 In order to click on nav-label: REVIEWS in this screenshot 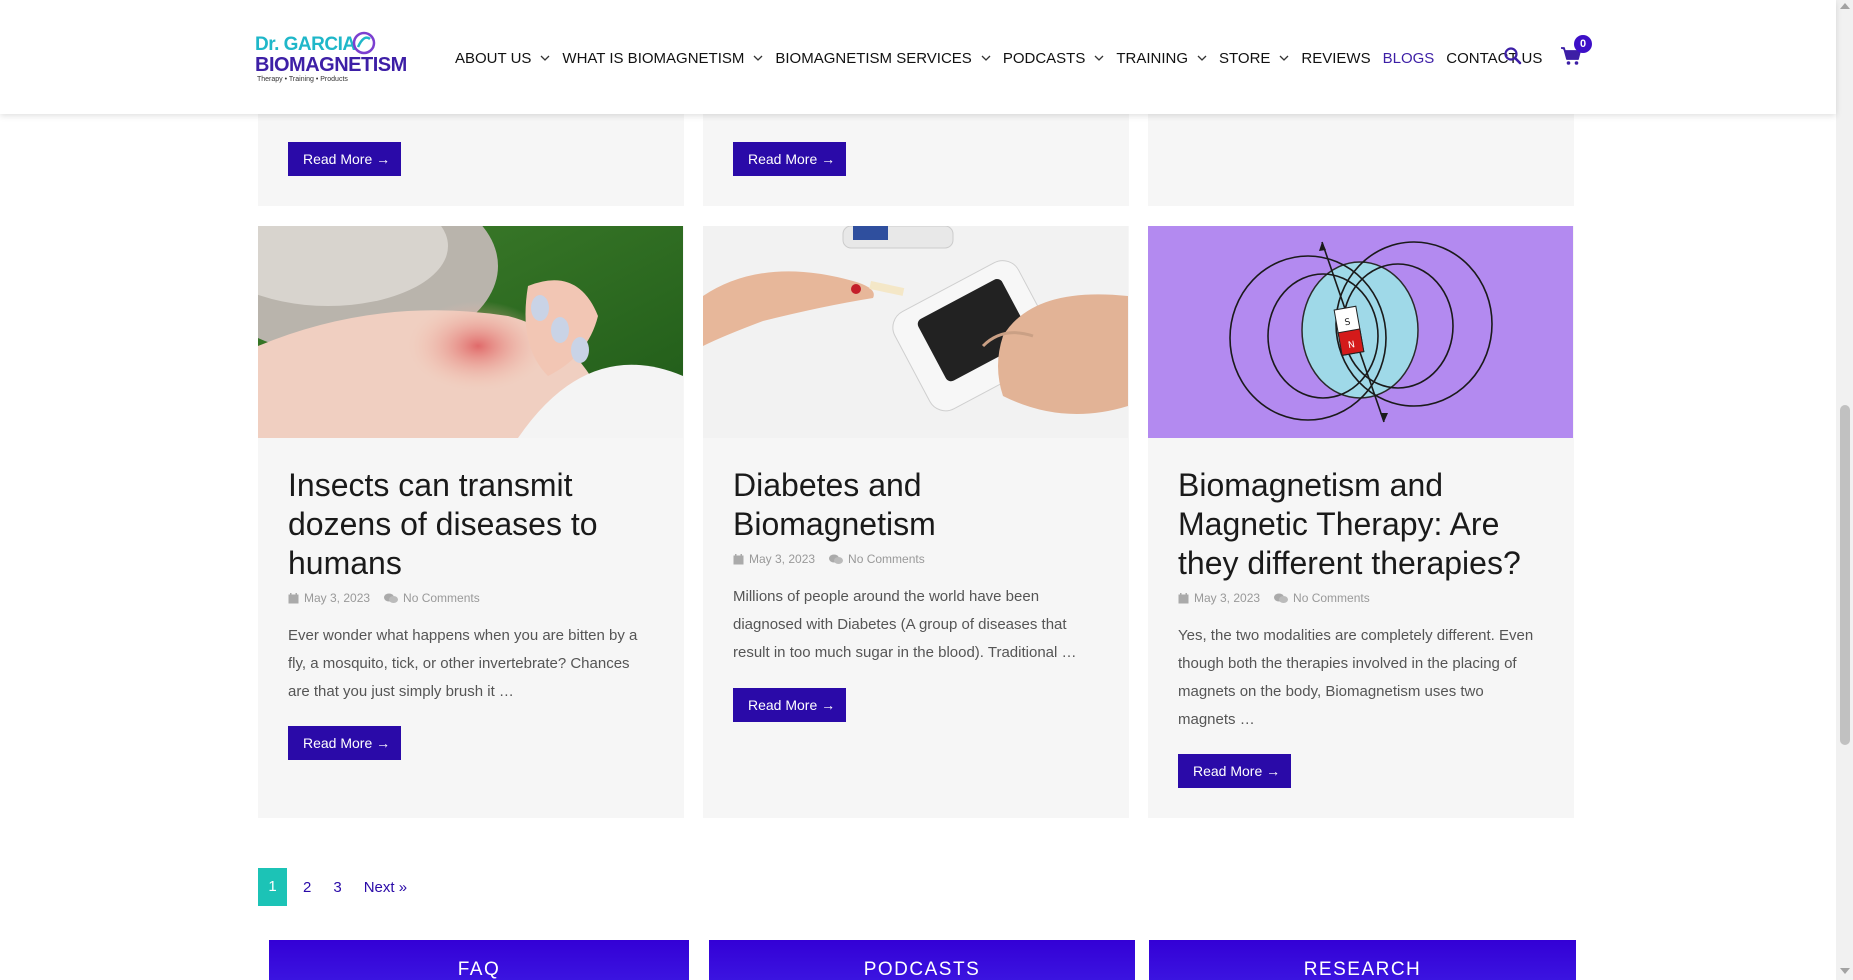, I will do `click(1336, 58)`.